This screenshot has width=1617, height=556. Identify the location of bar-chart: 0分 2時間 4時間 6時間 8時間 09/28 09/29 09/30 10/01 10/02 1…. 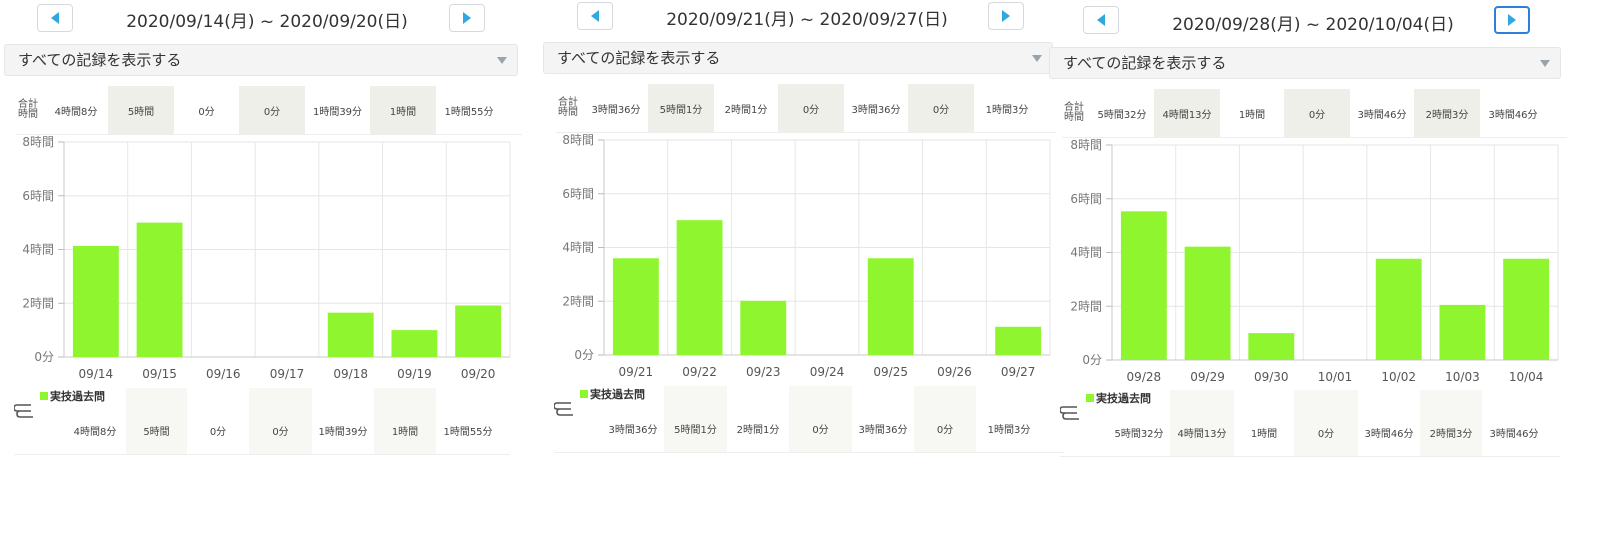
(1314, 261).